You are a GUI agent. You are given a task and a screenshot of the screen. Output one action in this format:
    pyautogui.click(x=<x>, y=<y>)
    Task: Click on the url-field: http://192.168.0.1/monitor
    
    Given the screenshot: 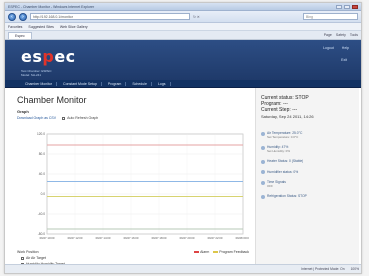 What is the action you would take?
    pyautogui.click(x=110, y=16)
    